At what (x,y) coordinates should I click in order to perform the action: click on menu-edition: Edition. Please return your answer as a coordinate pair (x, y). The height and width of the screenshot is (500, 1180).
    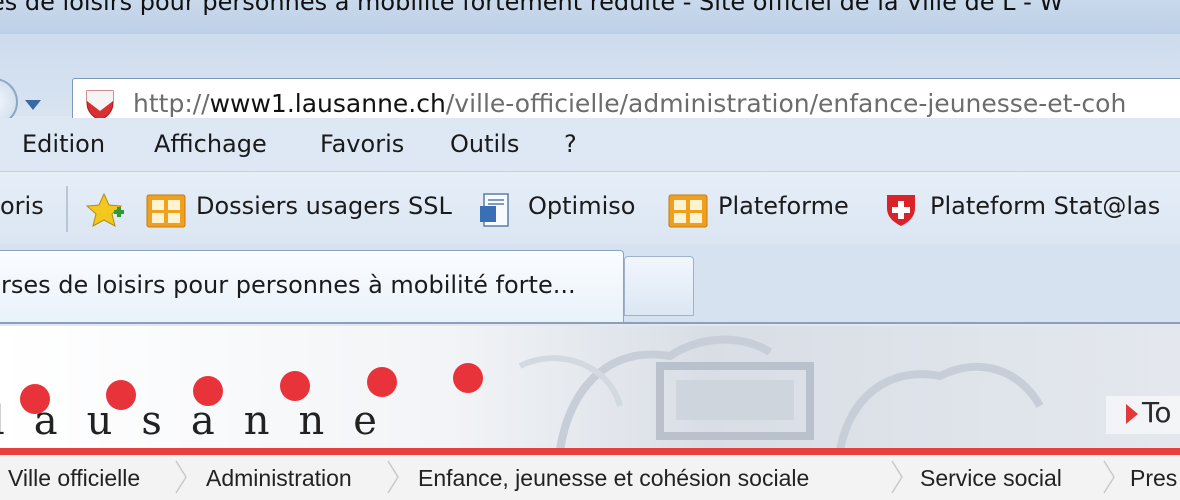
    Looking at the image, I should click on (63, 144).